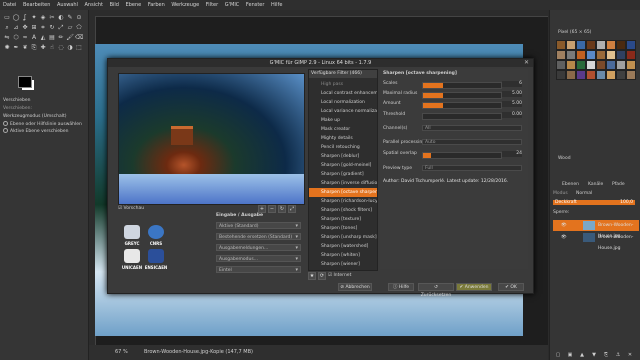 The width and height of the screenshot is (640, 360). I want to click on blur-icon: ◌, so click(61, 48).